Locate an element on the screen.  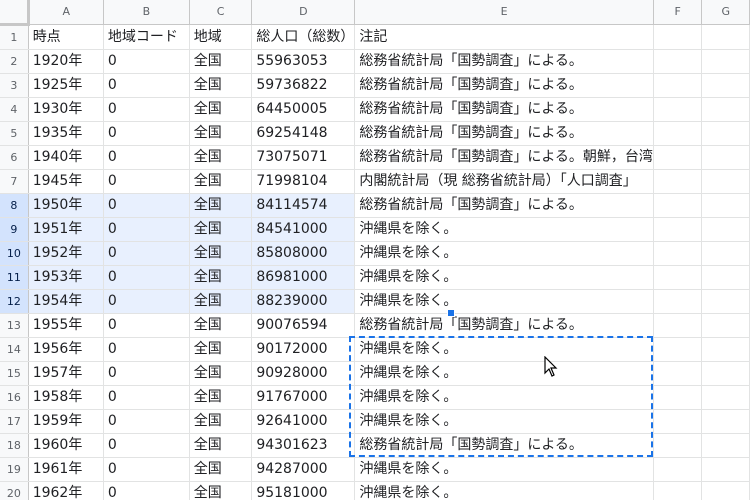
cell-a: 1951年 is located at coordinates (66, 229).